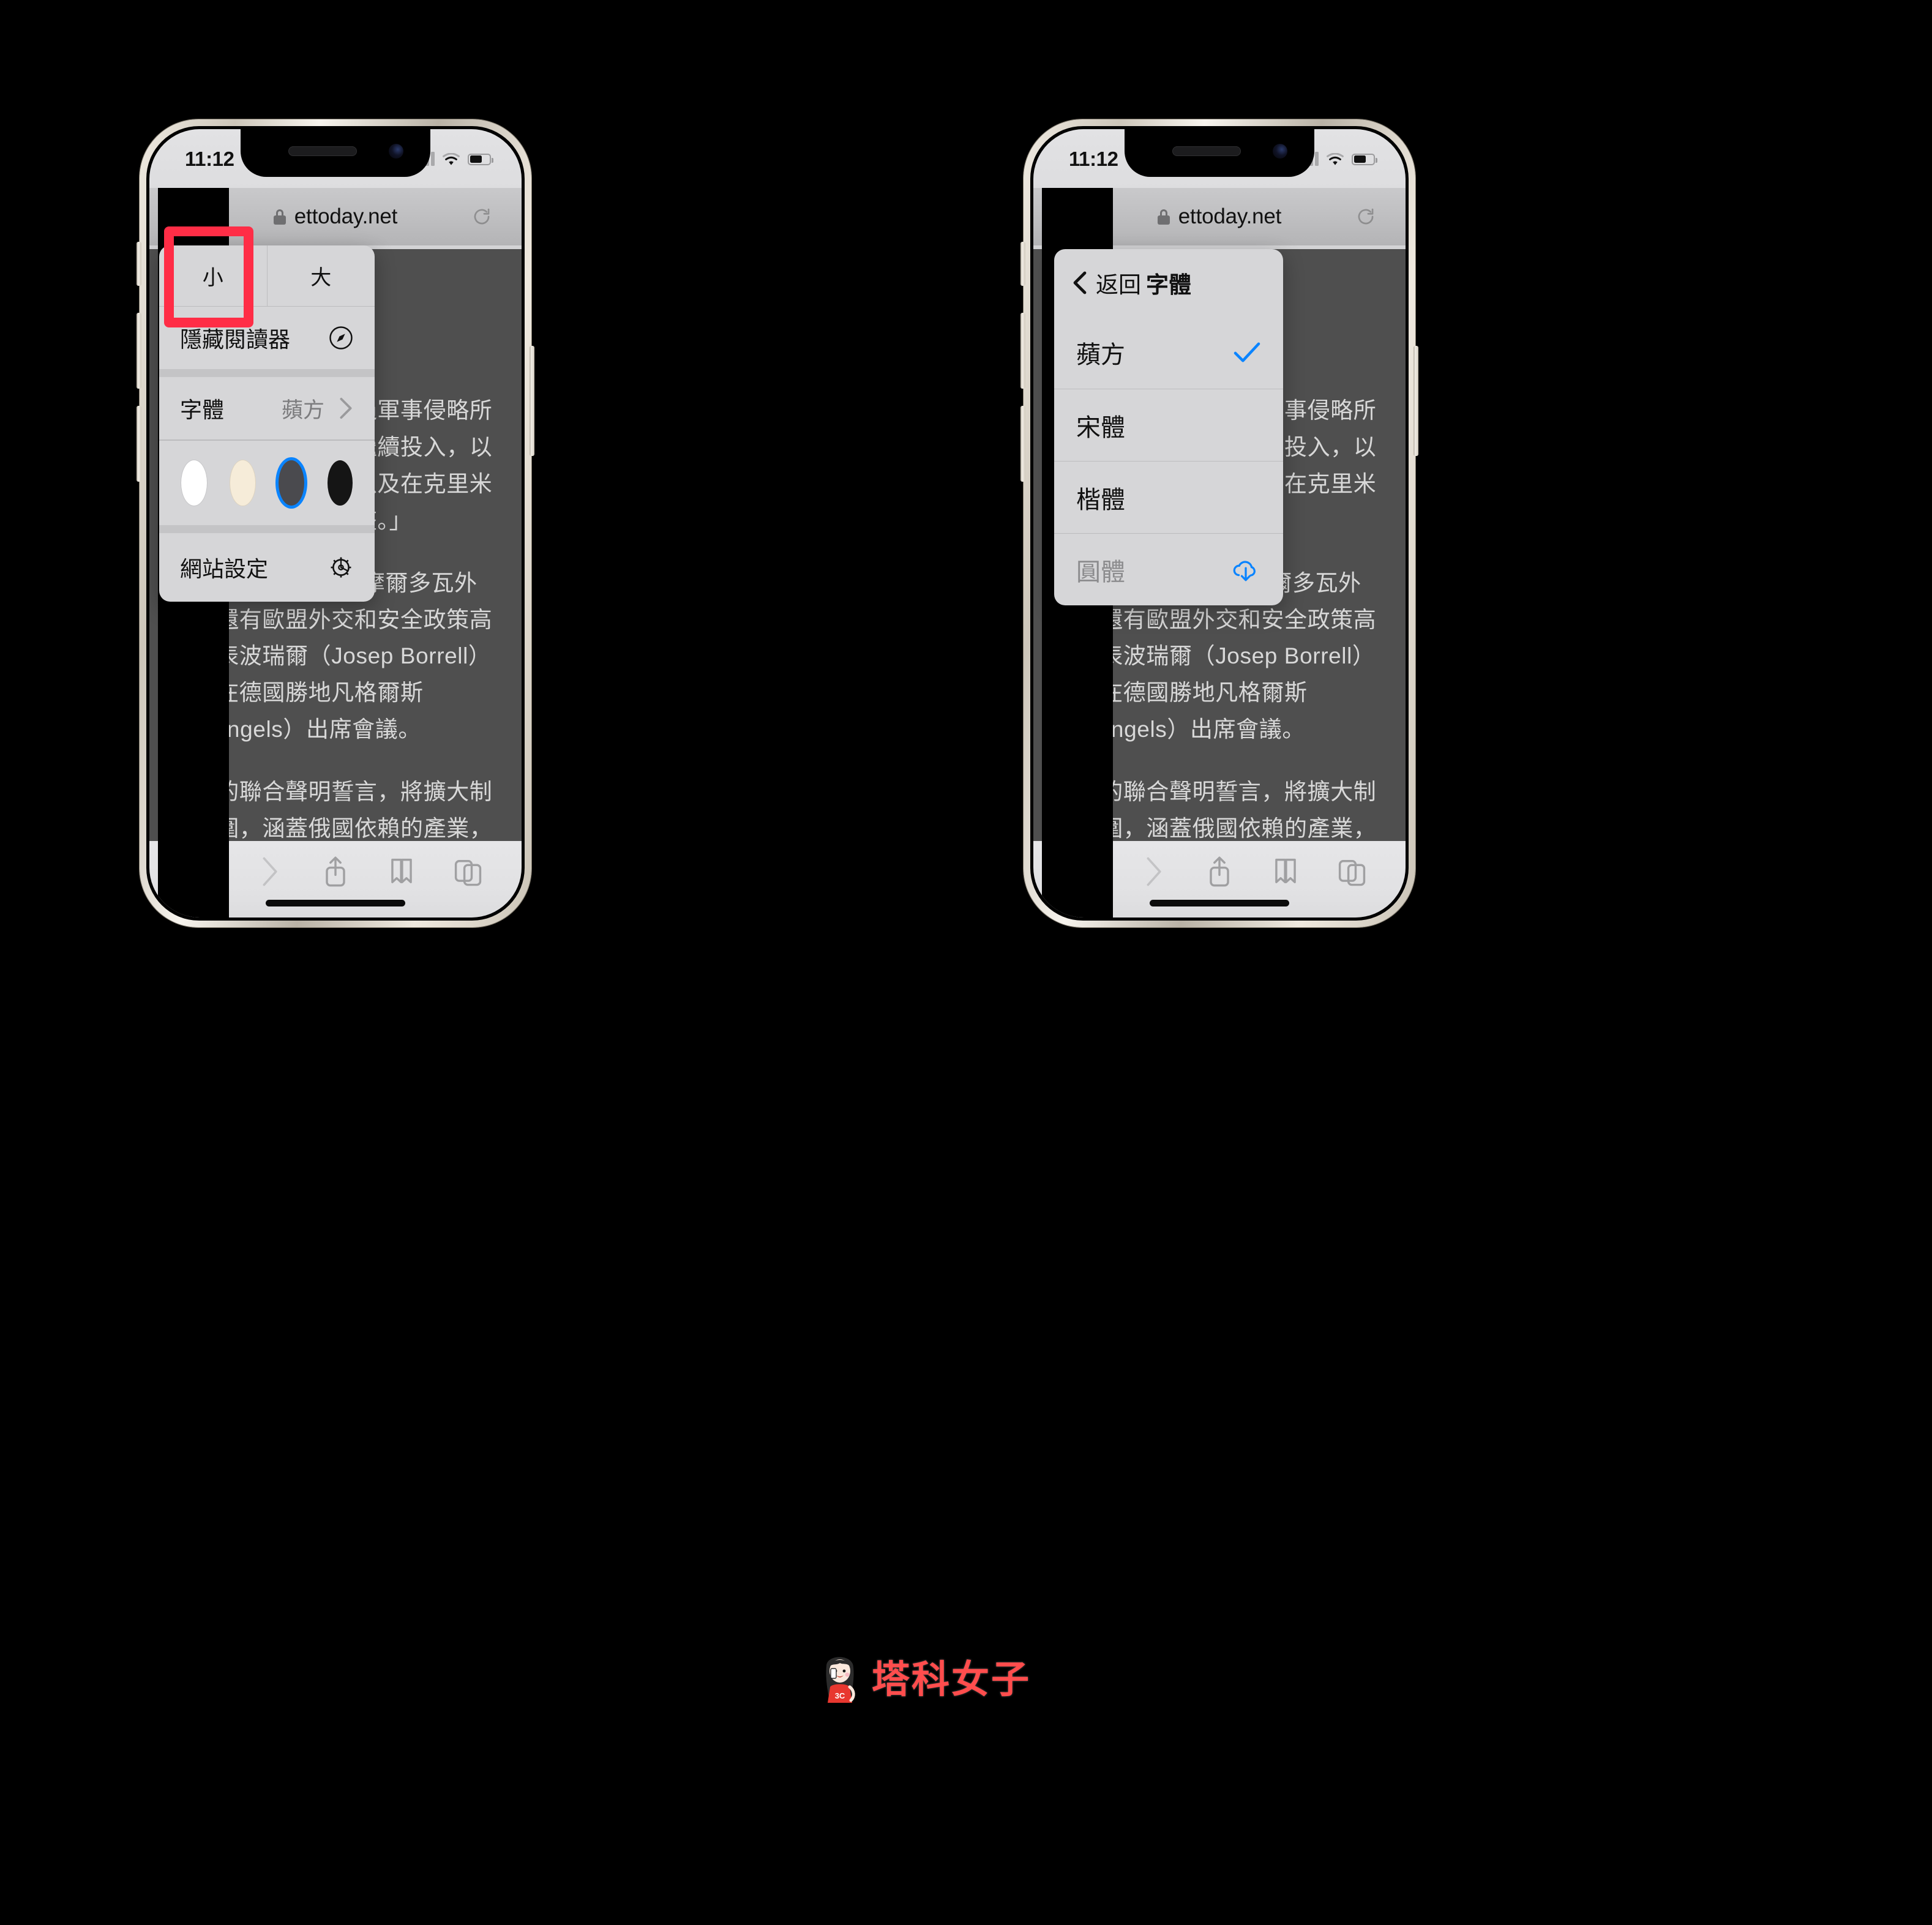 This screenshot has height=1925, width=1932. I want to click on sidebar-item-large-text: 大, so click(320, 275).